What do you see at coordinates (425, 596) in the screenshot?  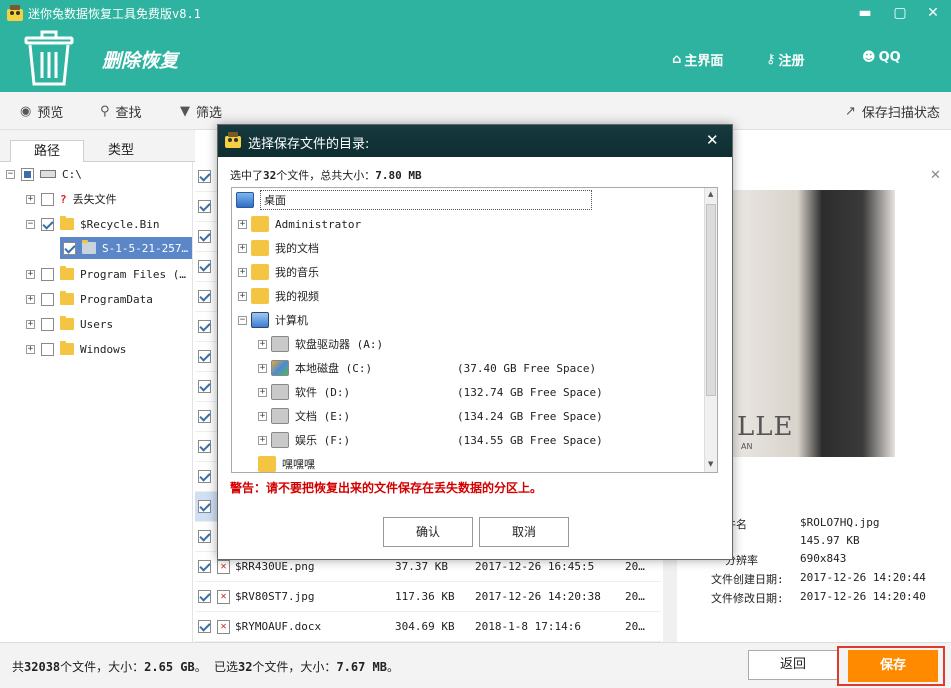 I see `file-size: 117.36 KB` at bounding box center [425, 596].